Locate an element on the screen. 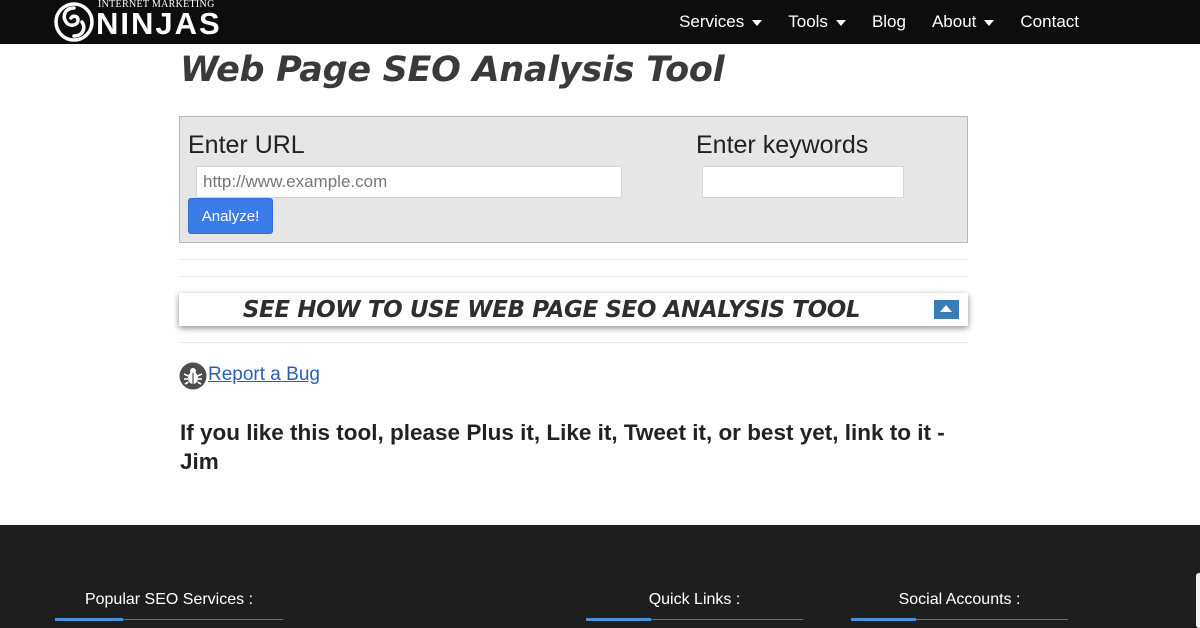  footer-column-seo-services: Popular SEO Services : is located at coordinates (169, 606).